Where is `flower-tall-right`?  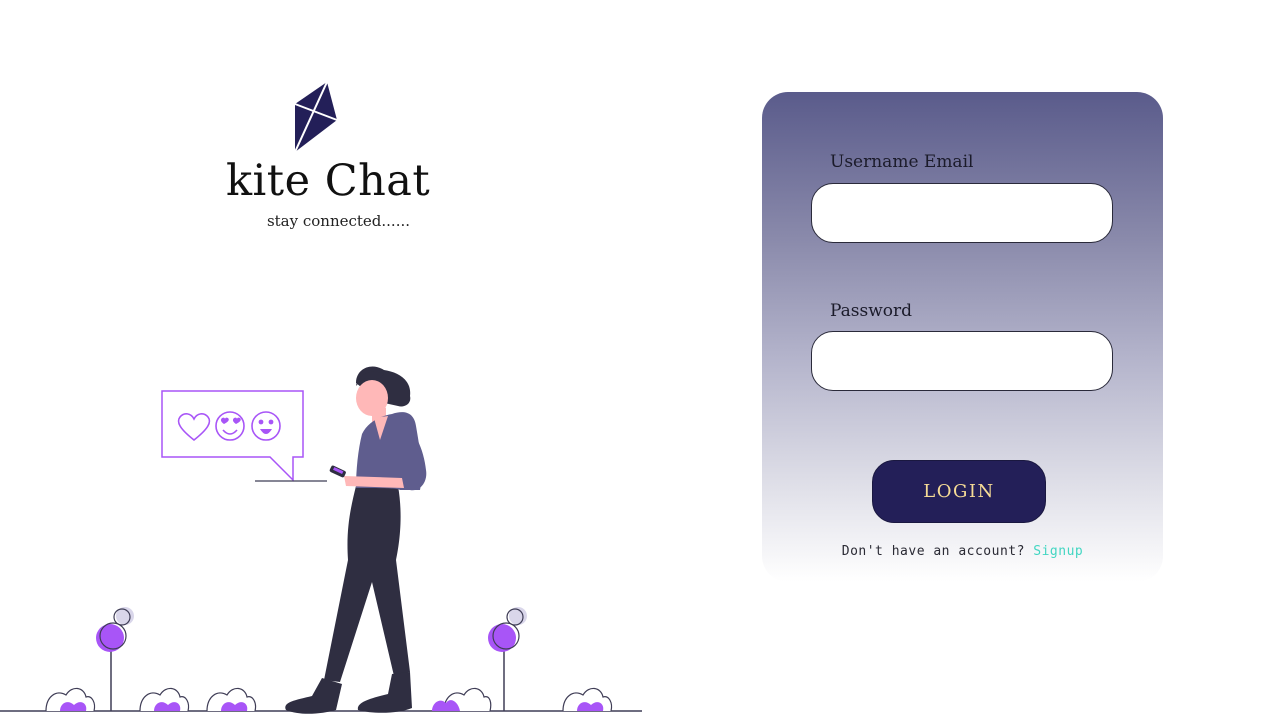 flower-tall-right is located at coordinates (507, 659).